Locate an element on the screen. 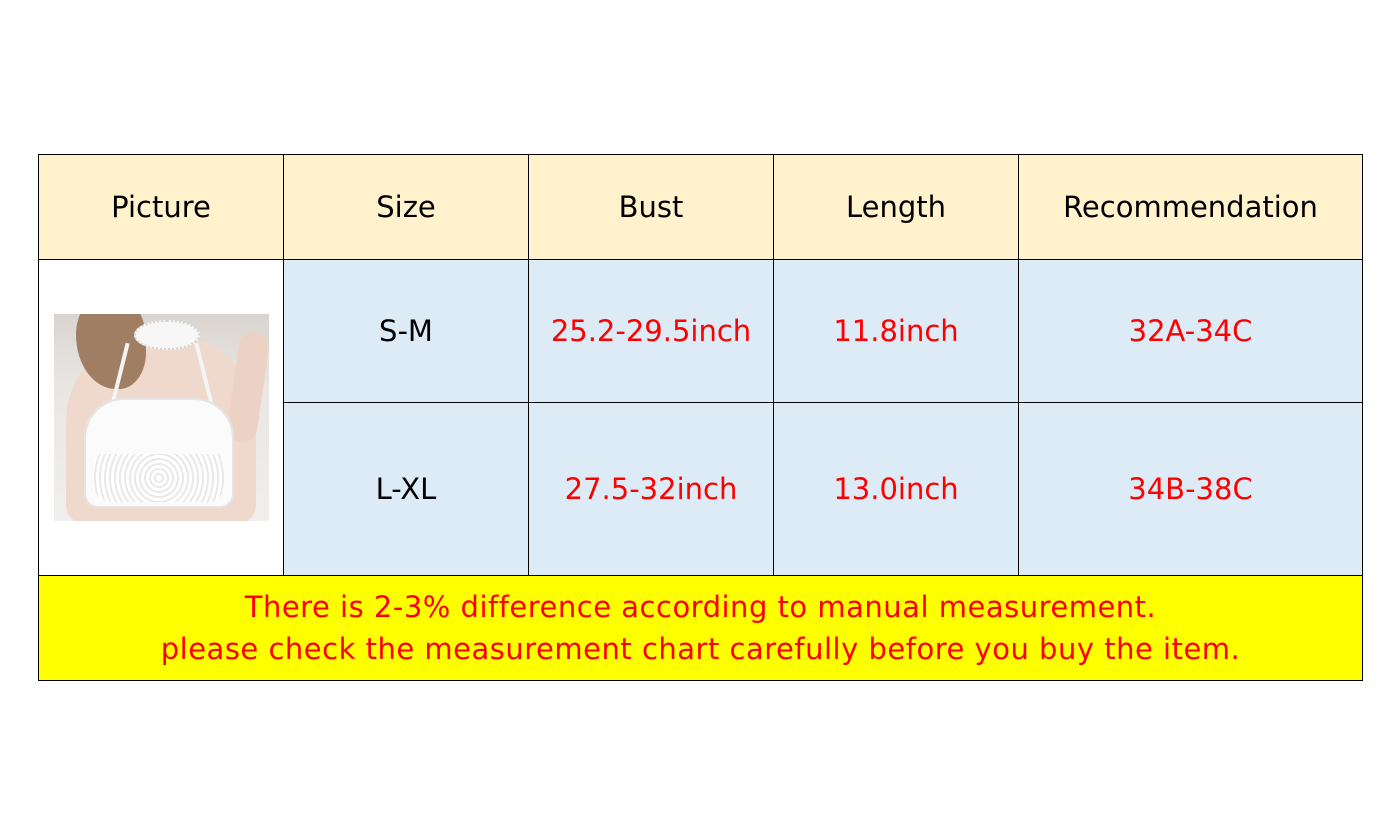 Image resolution: width=1400 pixels, height=840 pixels. header-length: Length is located at coordinates (896, 207).